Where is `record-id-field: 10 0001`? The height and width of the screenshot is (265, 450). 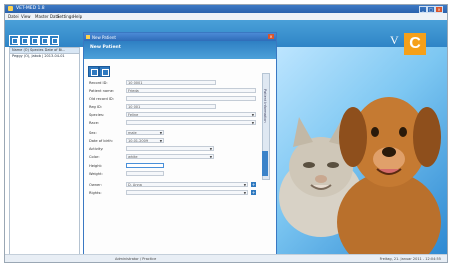 record-id-field: 10 0001 is located at coordinates (171, 82).